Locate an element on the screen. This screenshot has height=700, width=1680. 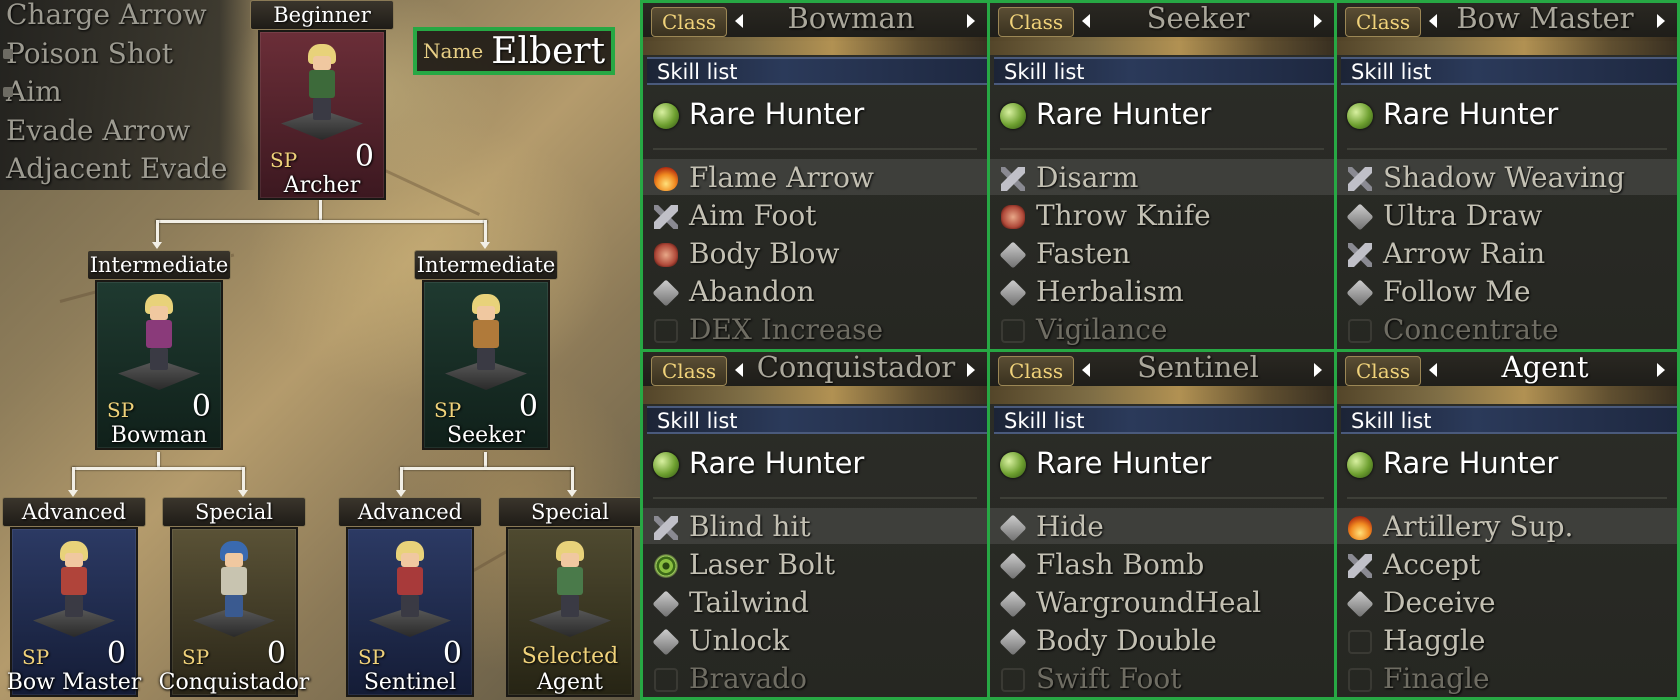
skill-row: Swift Foot is located at coordinates (1162, 678).